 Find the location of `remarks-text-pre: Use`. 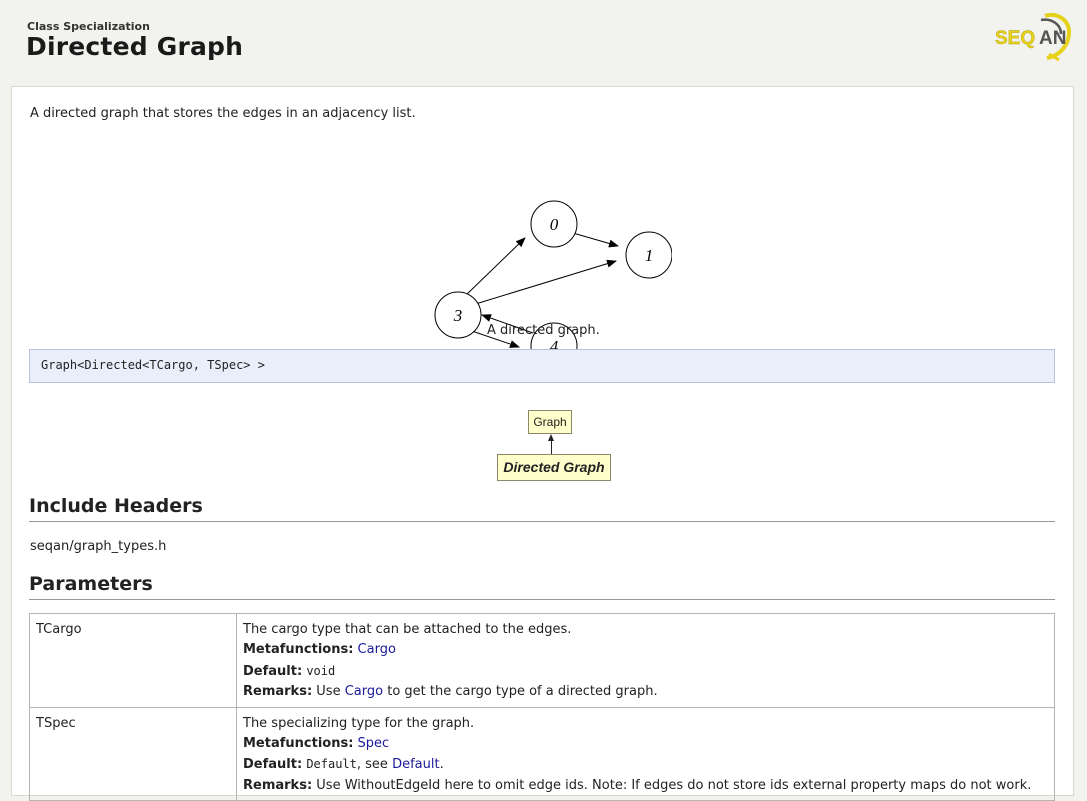

remarks-text-pre: Use is located at coordinates (328, 692).